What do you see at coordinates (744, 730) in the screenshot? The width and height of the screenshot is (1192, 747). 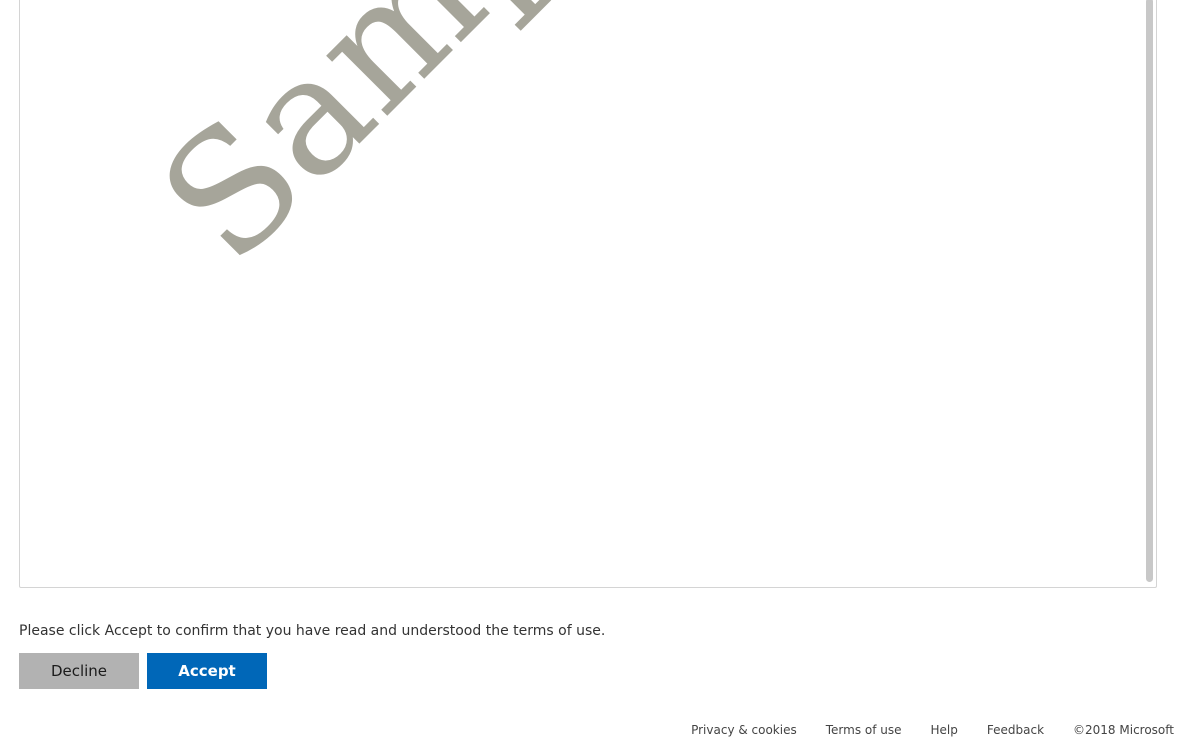 I see `footer-link-privacy: Privacy & cookies` at bounding box center [744, 730].